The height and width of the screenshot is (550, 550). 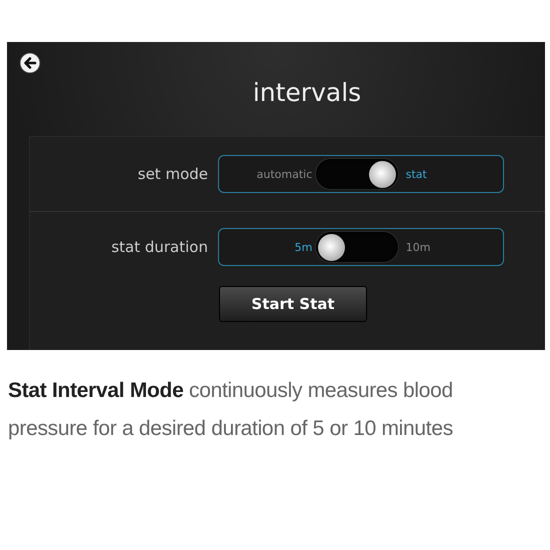 What do you see at coordinates (416, 174) in the screenshot?
I see `option-label: stat` at bounding box center [416, 174].